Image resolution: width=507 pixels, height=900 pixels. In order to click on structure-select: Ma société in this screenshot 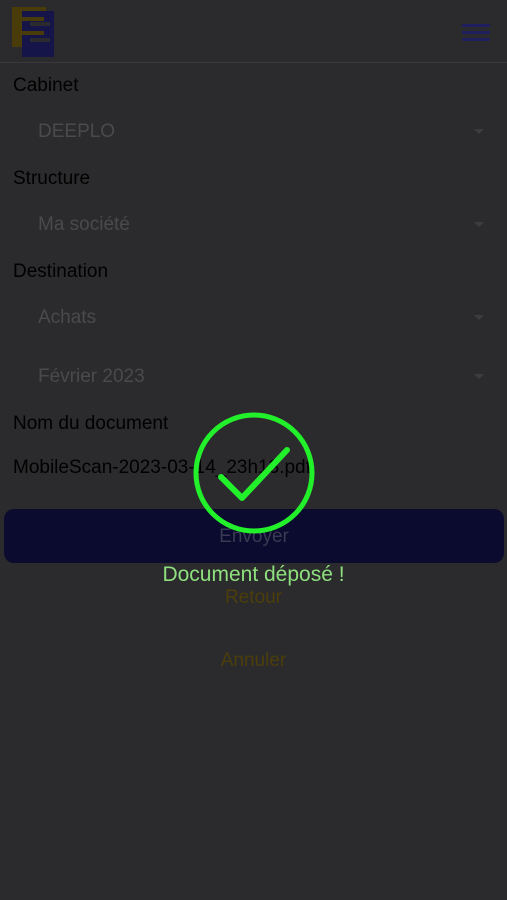, I will do `click(253, 225)`.